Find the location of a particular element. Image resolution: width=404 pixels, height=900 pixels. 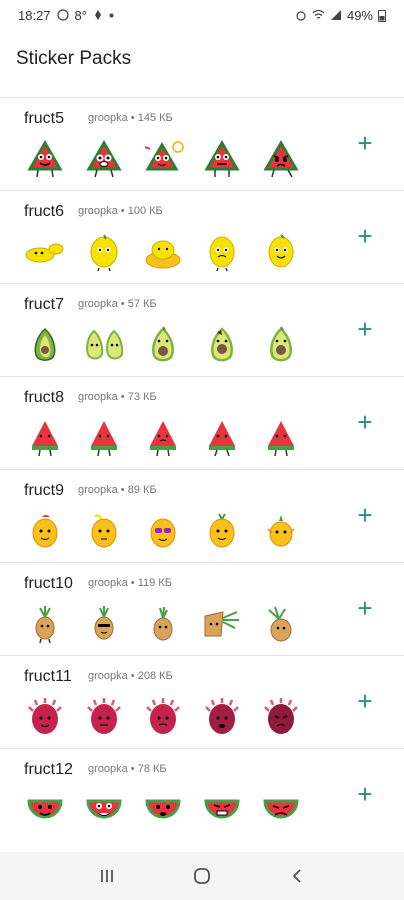

sticker-pack-row: fruct10 groopka • 119 КБ + is located at coordinates (202, 609).